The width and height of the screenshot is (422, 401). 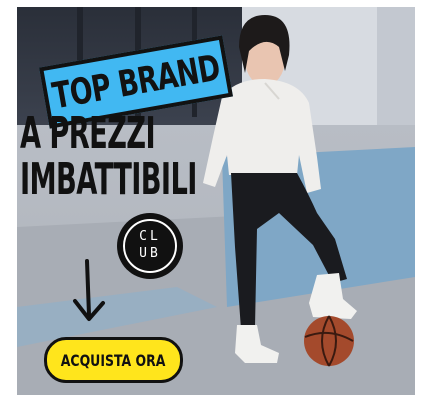 I want to click on club-logo-top: CL, so click(x=150, y=236).